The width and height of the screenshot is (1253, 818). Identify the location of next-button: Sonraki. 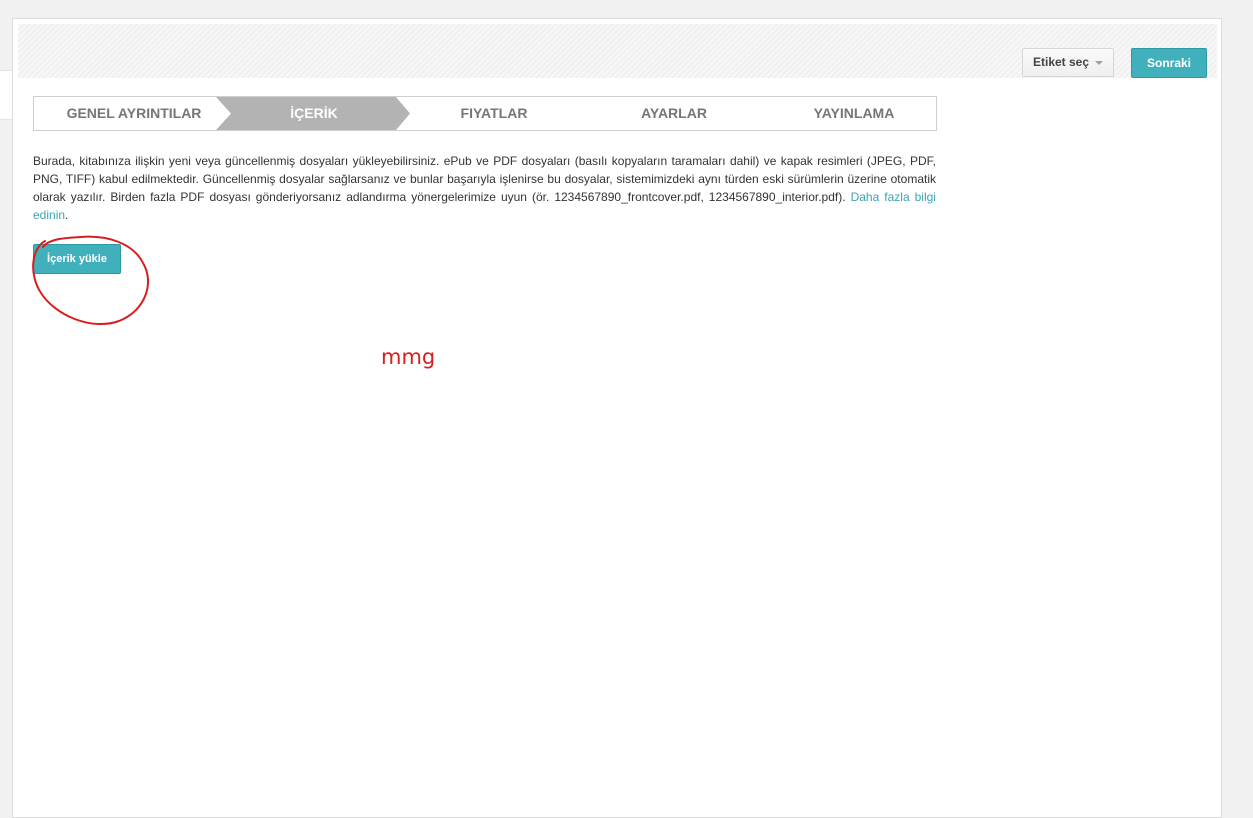
(1169, 63).